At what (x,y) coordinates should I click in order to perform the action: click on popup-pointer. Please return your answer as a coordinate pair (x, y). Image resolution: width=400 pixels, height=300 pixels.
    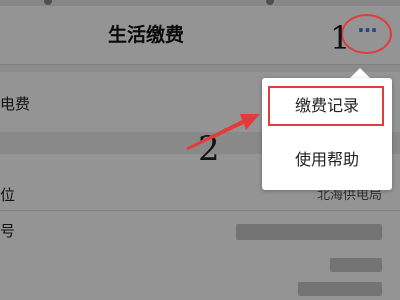
    Looking at the image, I should click on (360, 73).